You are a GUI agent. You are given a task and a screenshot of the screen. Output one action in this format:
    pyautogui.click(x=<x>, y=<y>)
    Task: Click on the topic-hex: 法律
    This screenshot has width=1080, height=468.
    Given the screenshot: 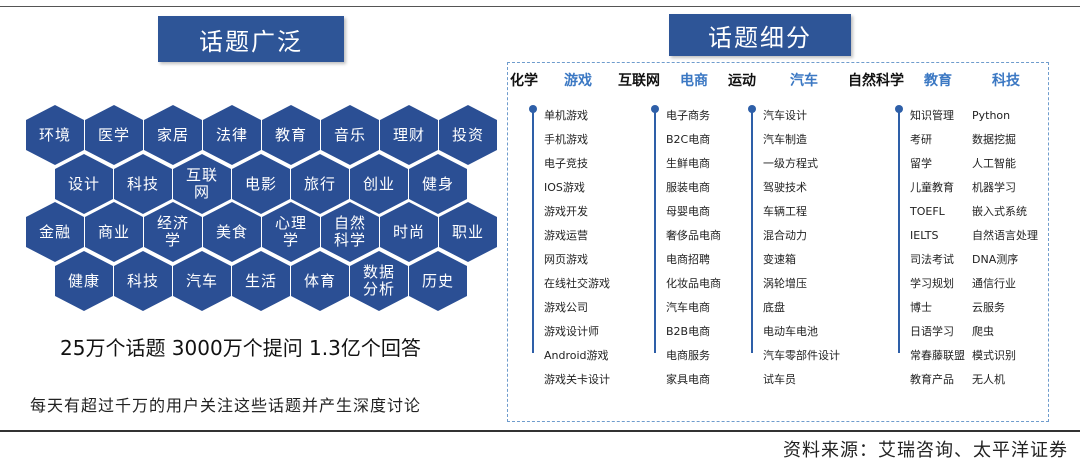 What is the action you would take?
    pyautogui.click(x=232, y=135)
    